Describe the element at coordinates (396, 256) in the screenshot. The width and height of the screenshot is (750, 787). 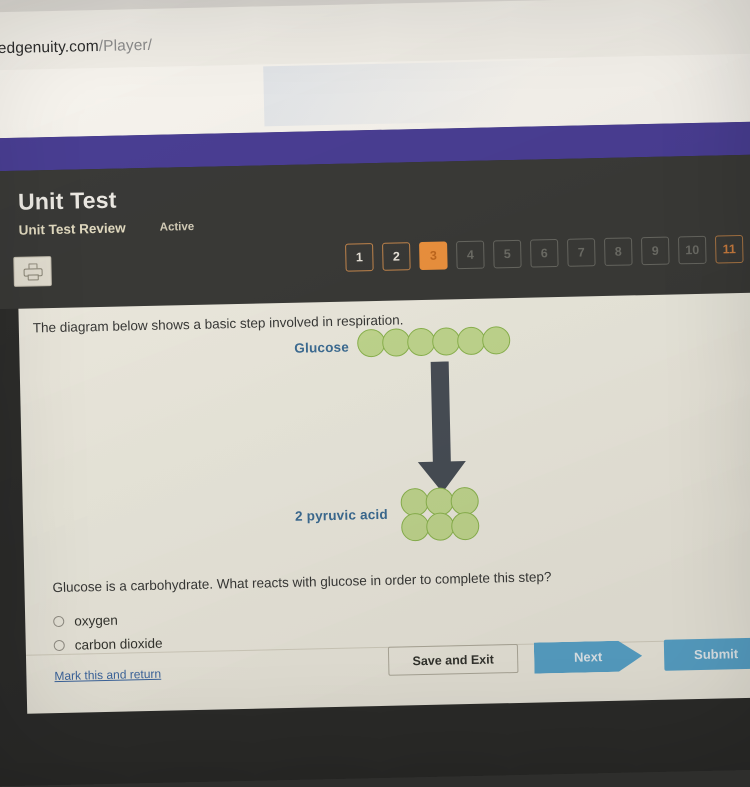
I see `question-nav-item-2: 2` at that location.